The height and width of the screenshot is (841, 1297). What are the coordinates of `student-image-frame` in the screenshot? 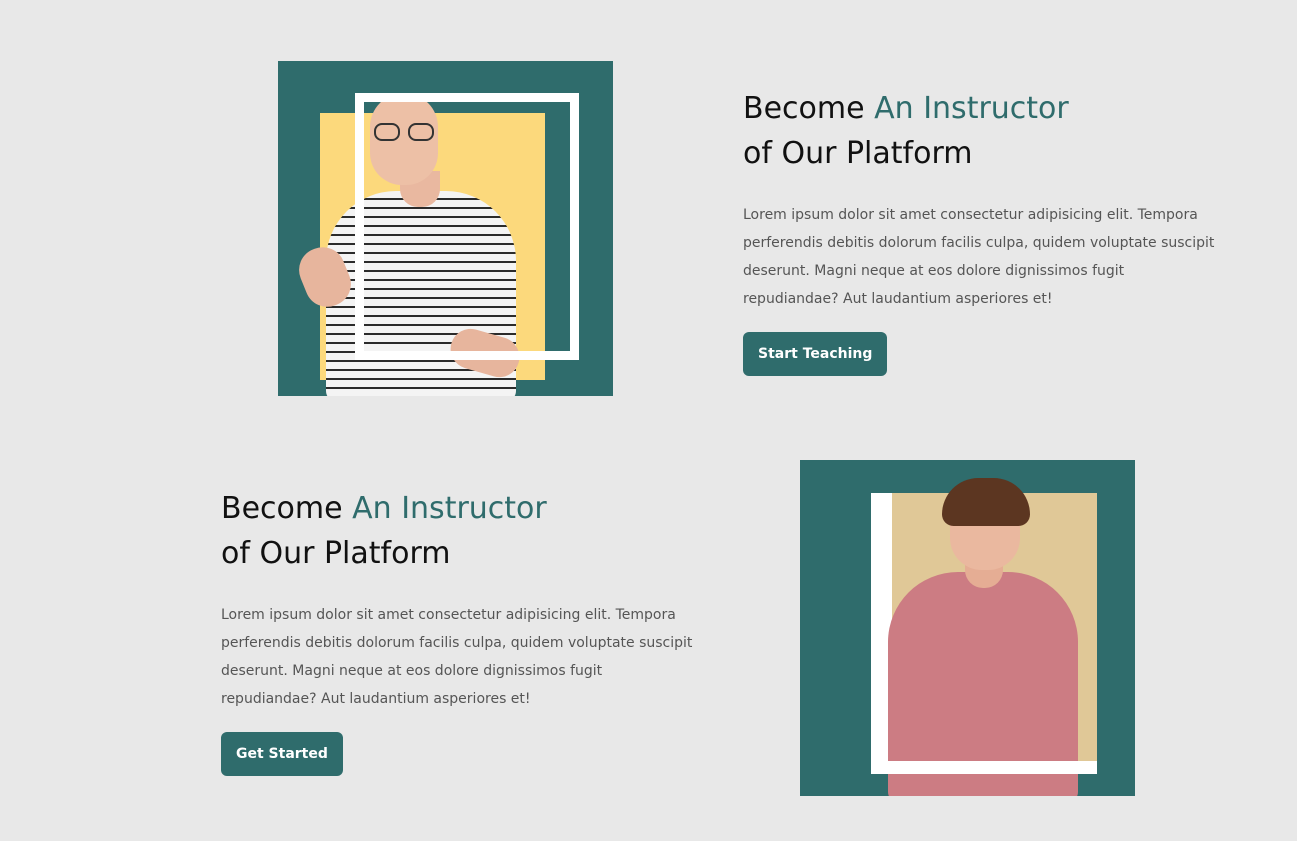 It's located at (967, 628).